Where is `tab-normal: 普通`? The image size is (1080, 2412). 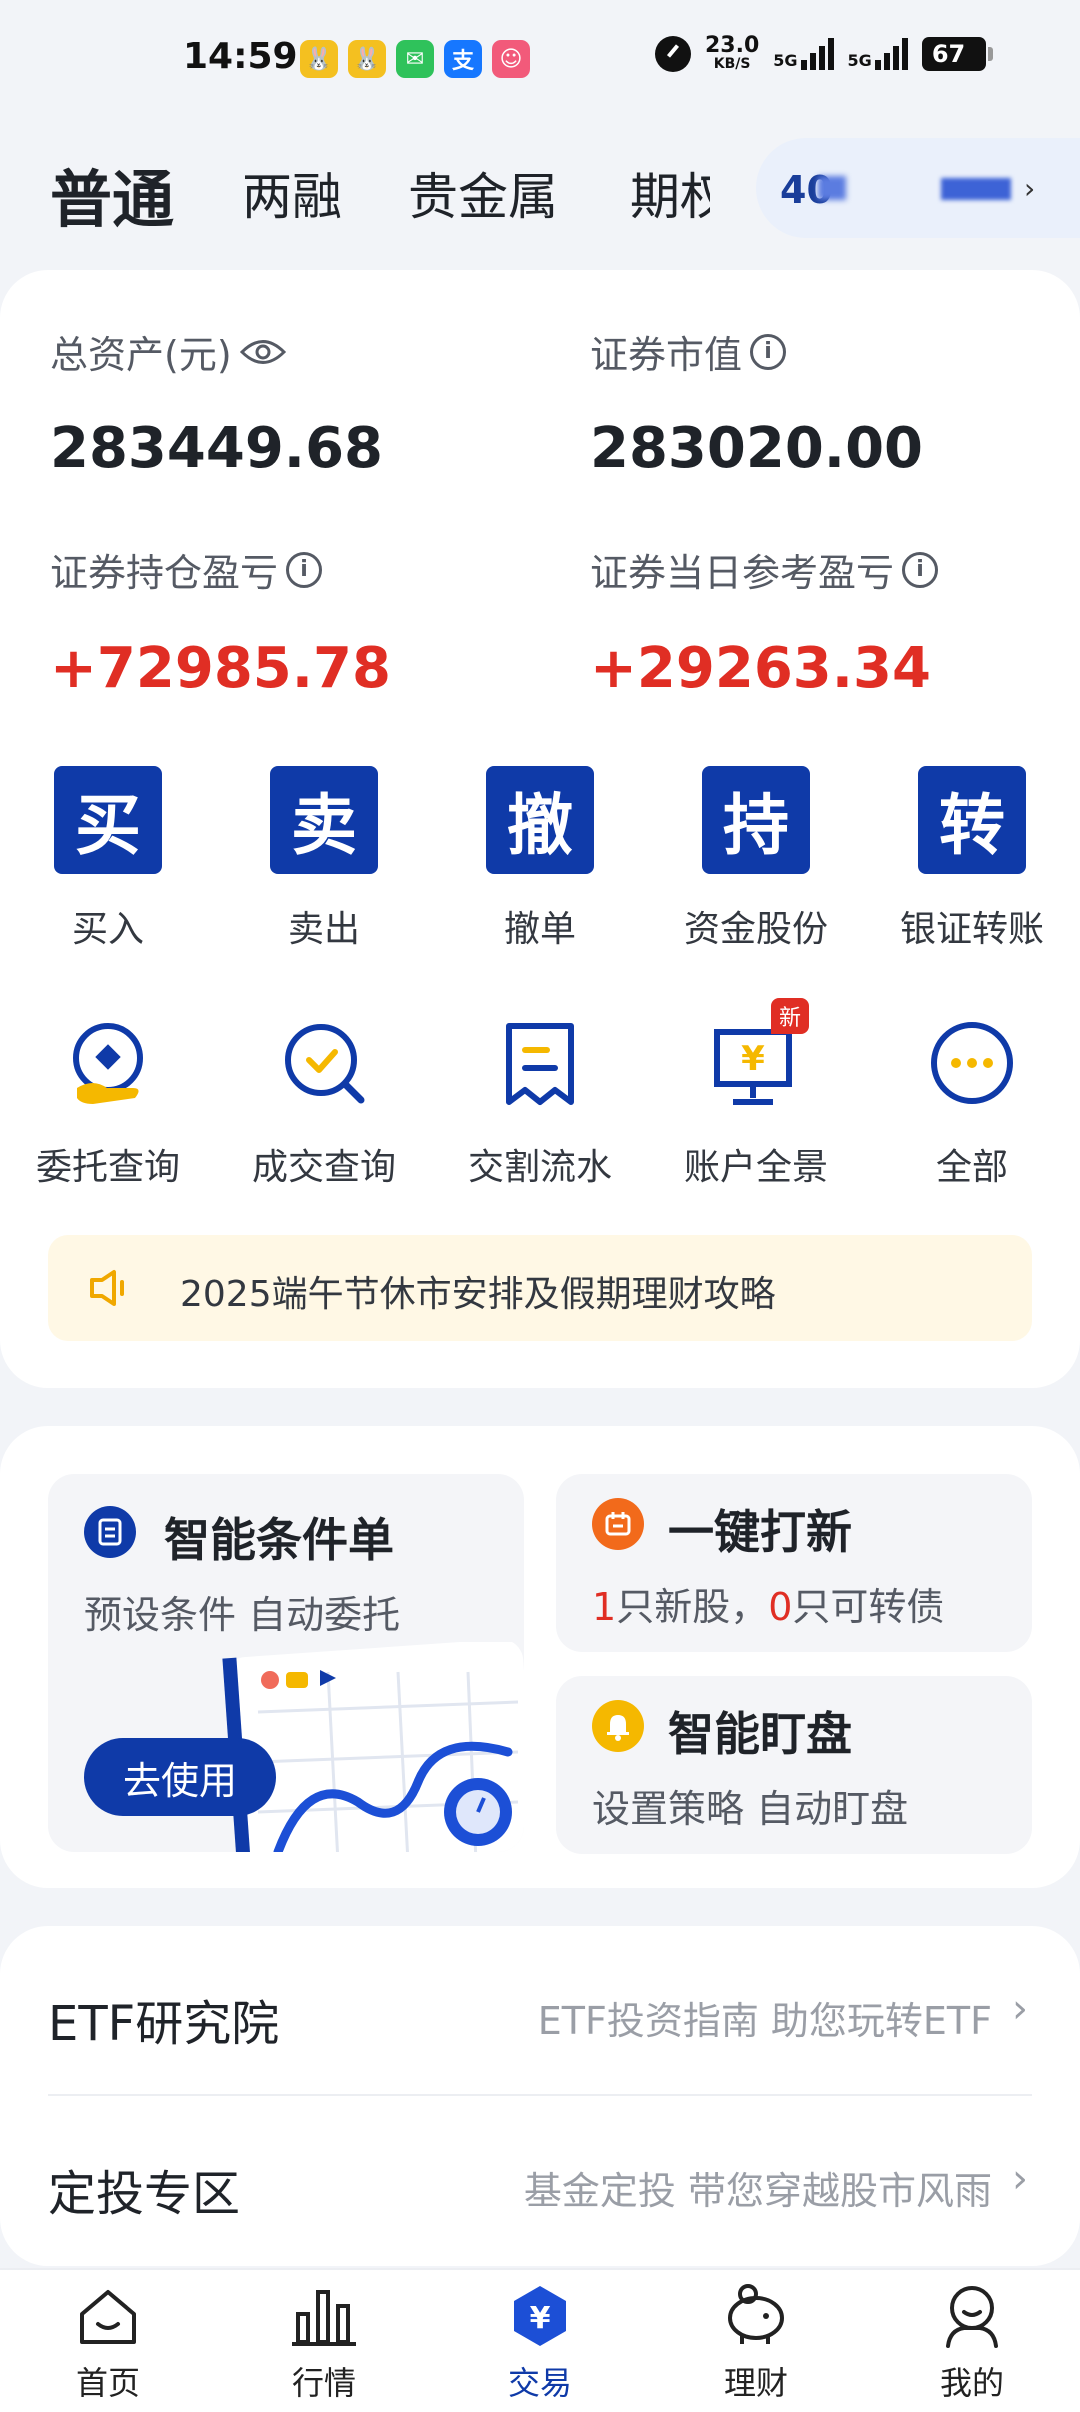
tab-normal: 普通 is located at coordinates (112, 194).